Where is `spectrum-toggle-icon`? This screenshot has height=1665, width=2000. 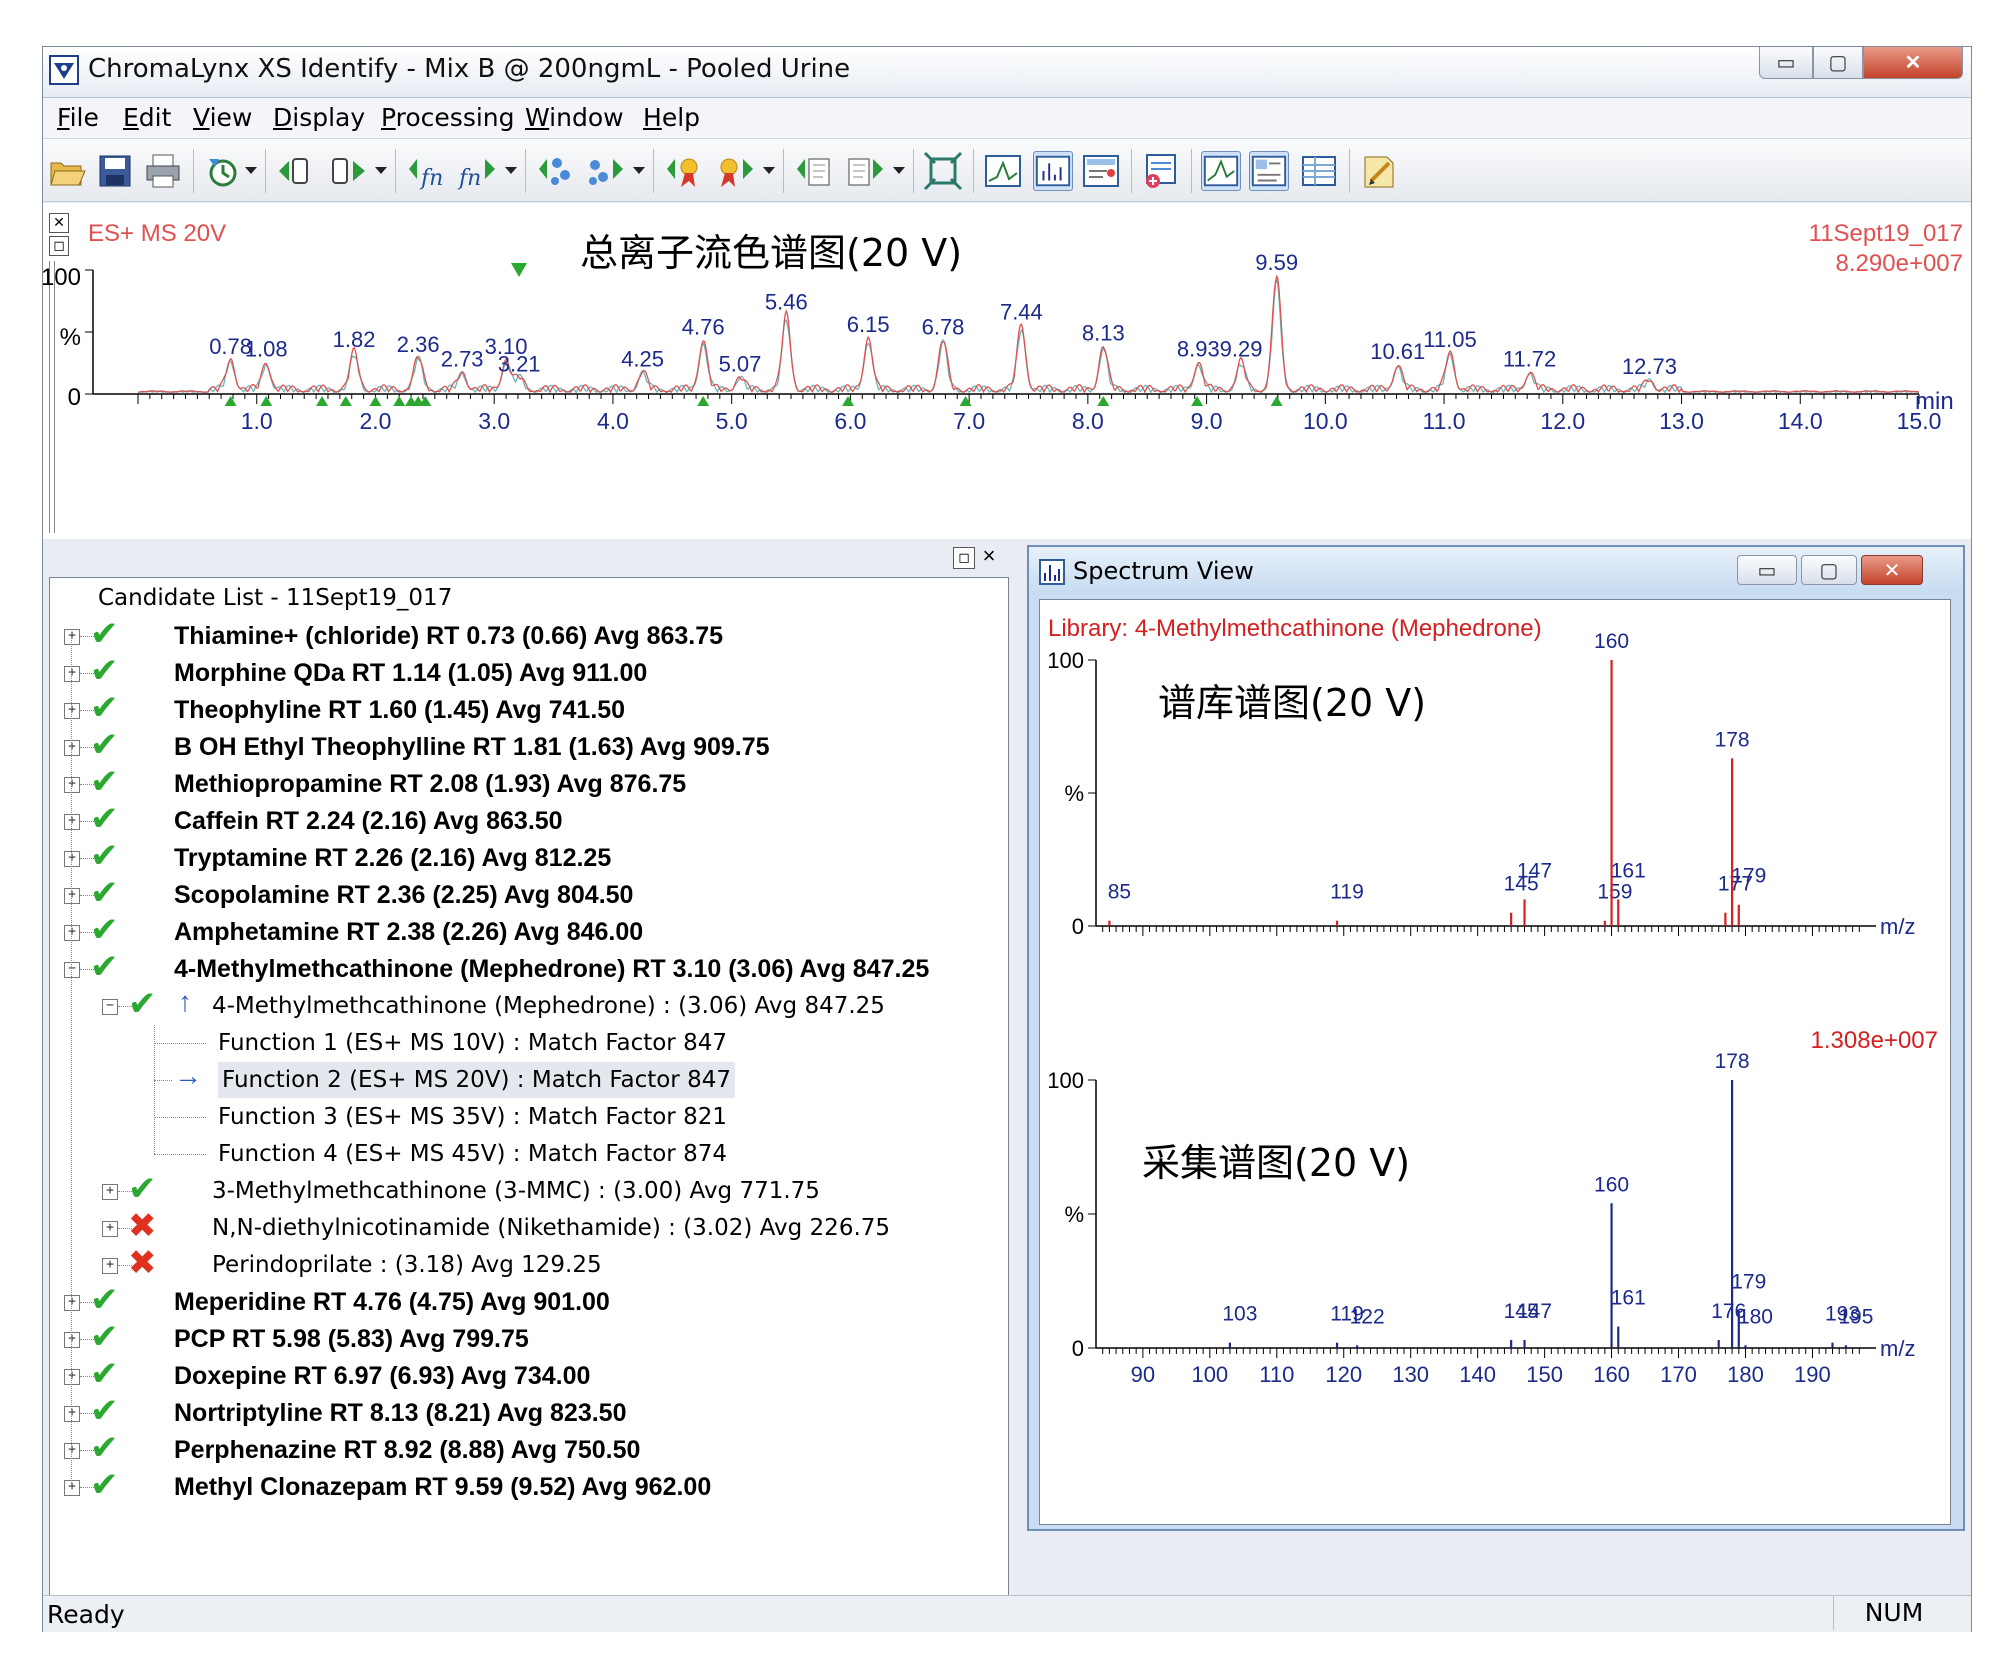 spectrum-toggle-icon is located at coordinates (1269, 171).